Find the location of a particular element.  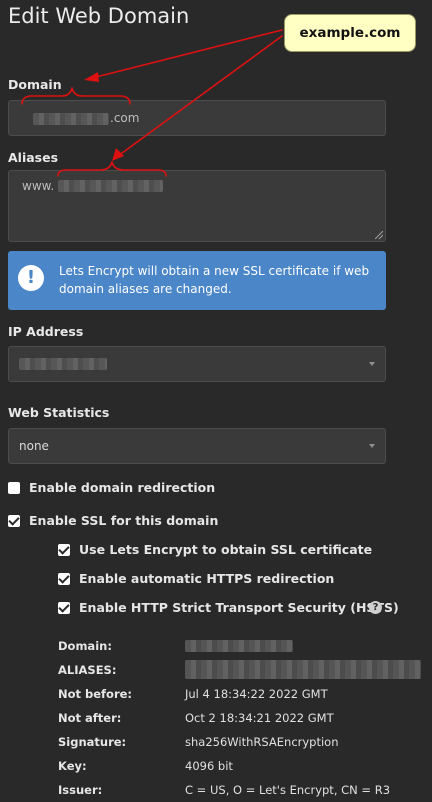

web-statistics-label: Web Statistics is located at coordinates (59, 412).